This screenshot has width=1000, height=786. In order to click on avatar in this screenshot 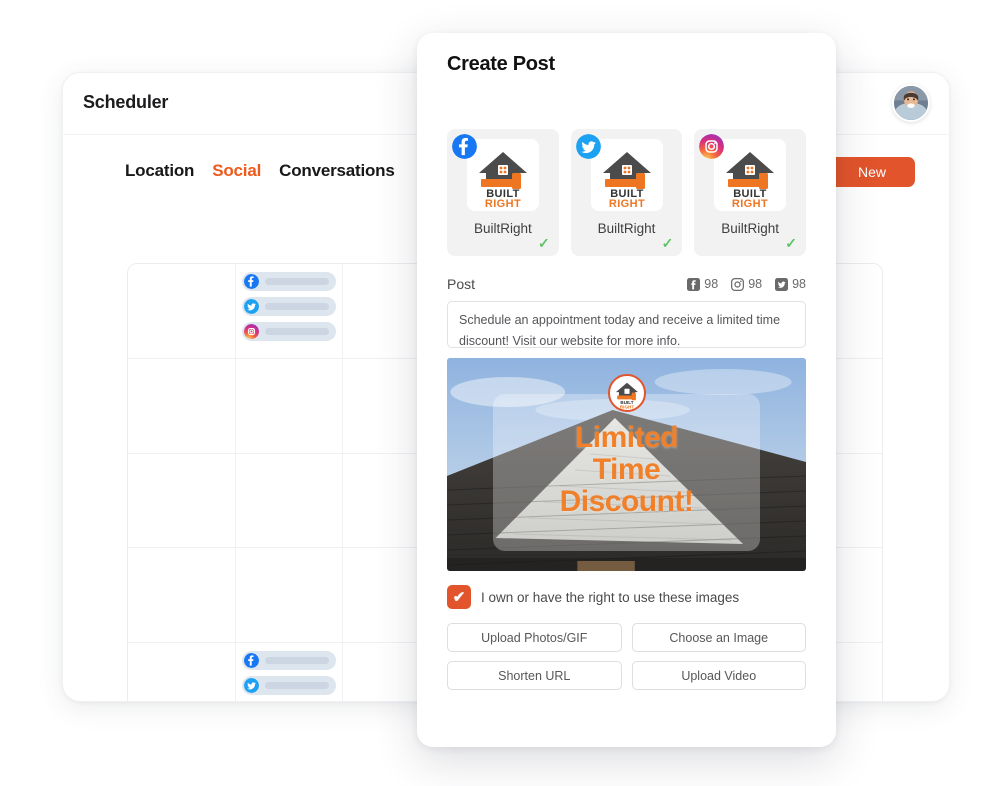, I will do `click(911, 103)`.